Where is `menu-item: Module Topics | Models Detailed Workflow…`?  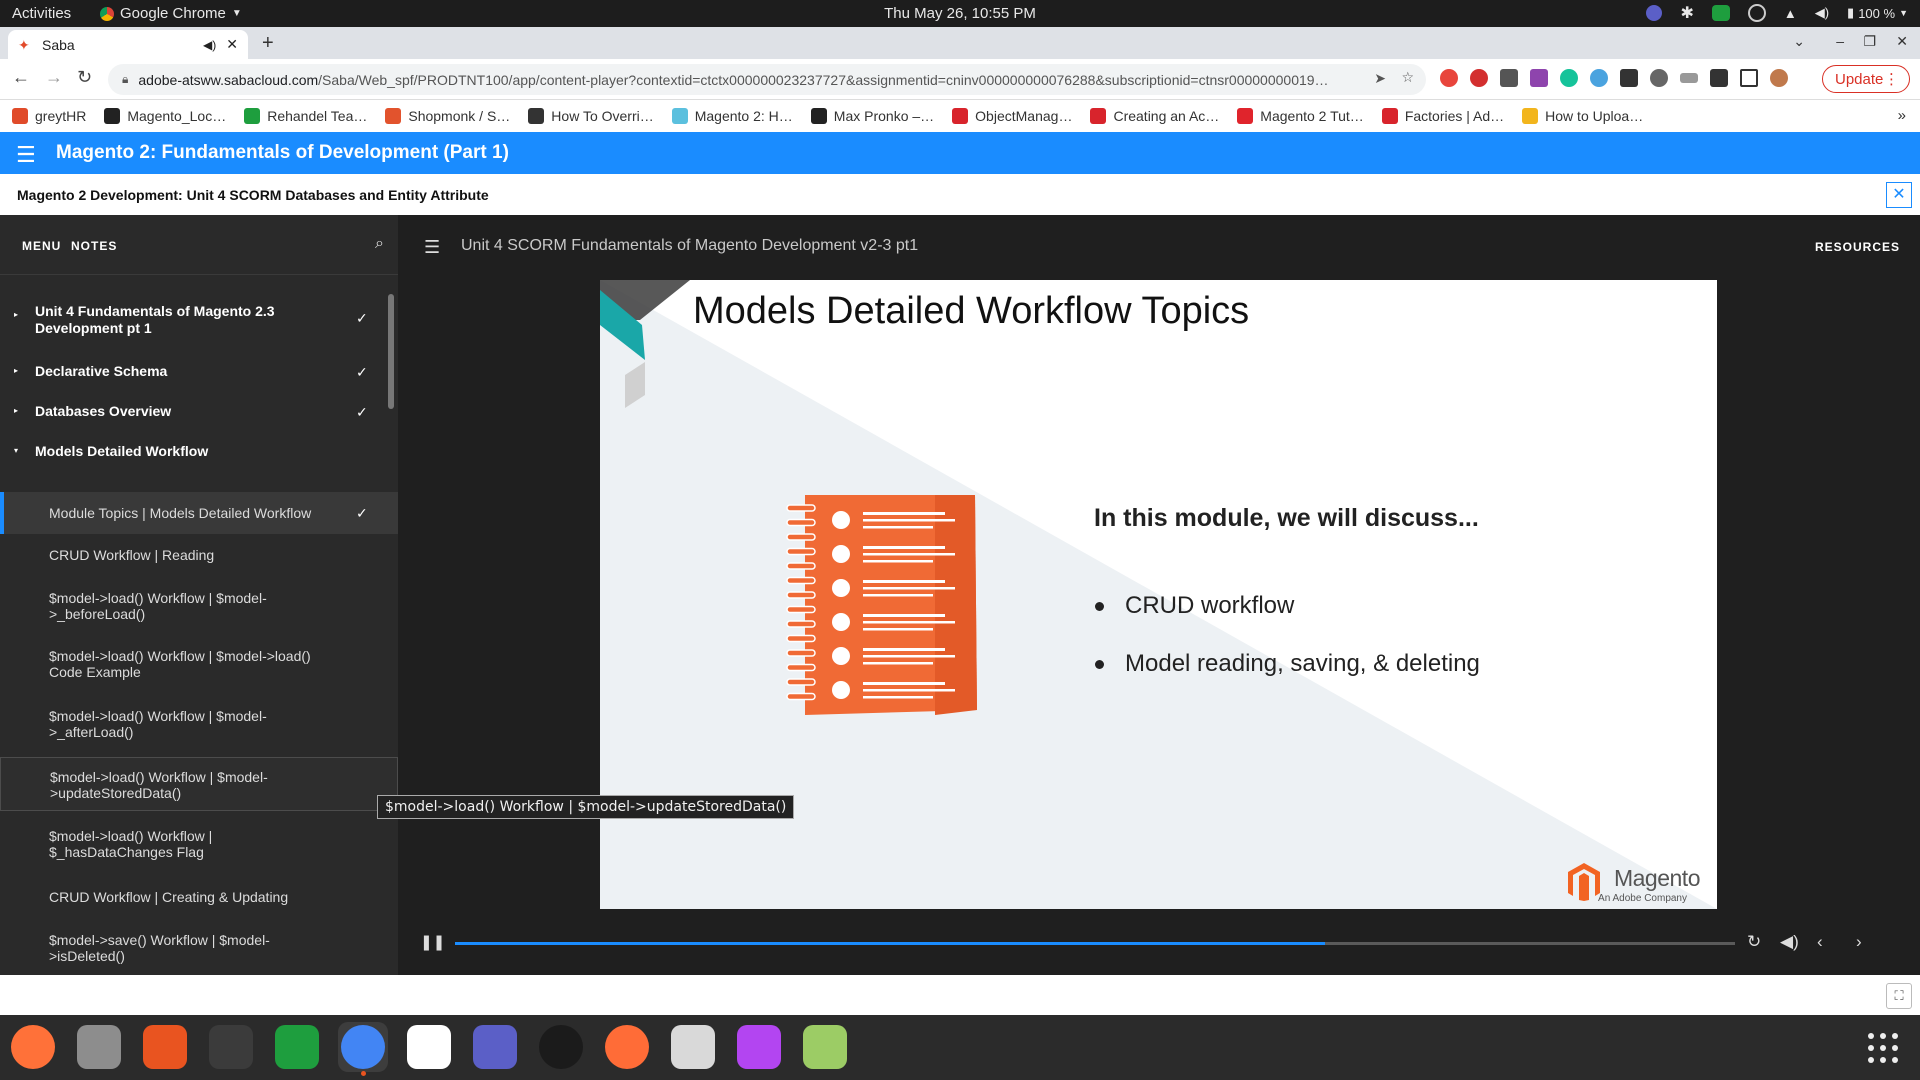
menu-item: Module Topics | Models Detailed Workflow… is located at coordinates (199, 513).